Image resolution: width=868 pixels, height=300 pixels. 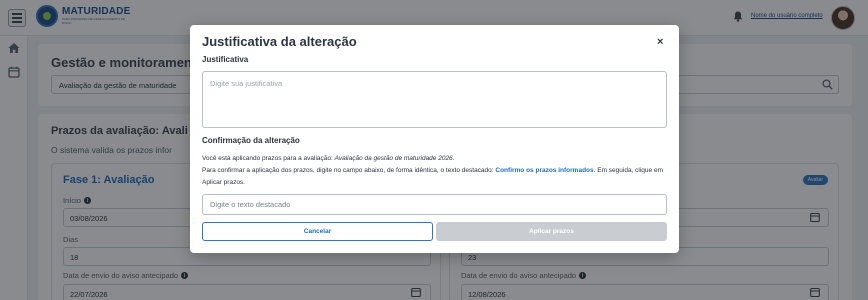 What do you see at coordinates (317, 231) in the screenshot?
I see `cancel-button: Cancelar` at bounding box center [317, 231].